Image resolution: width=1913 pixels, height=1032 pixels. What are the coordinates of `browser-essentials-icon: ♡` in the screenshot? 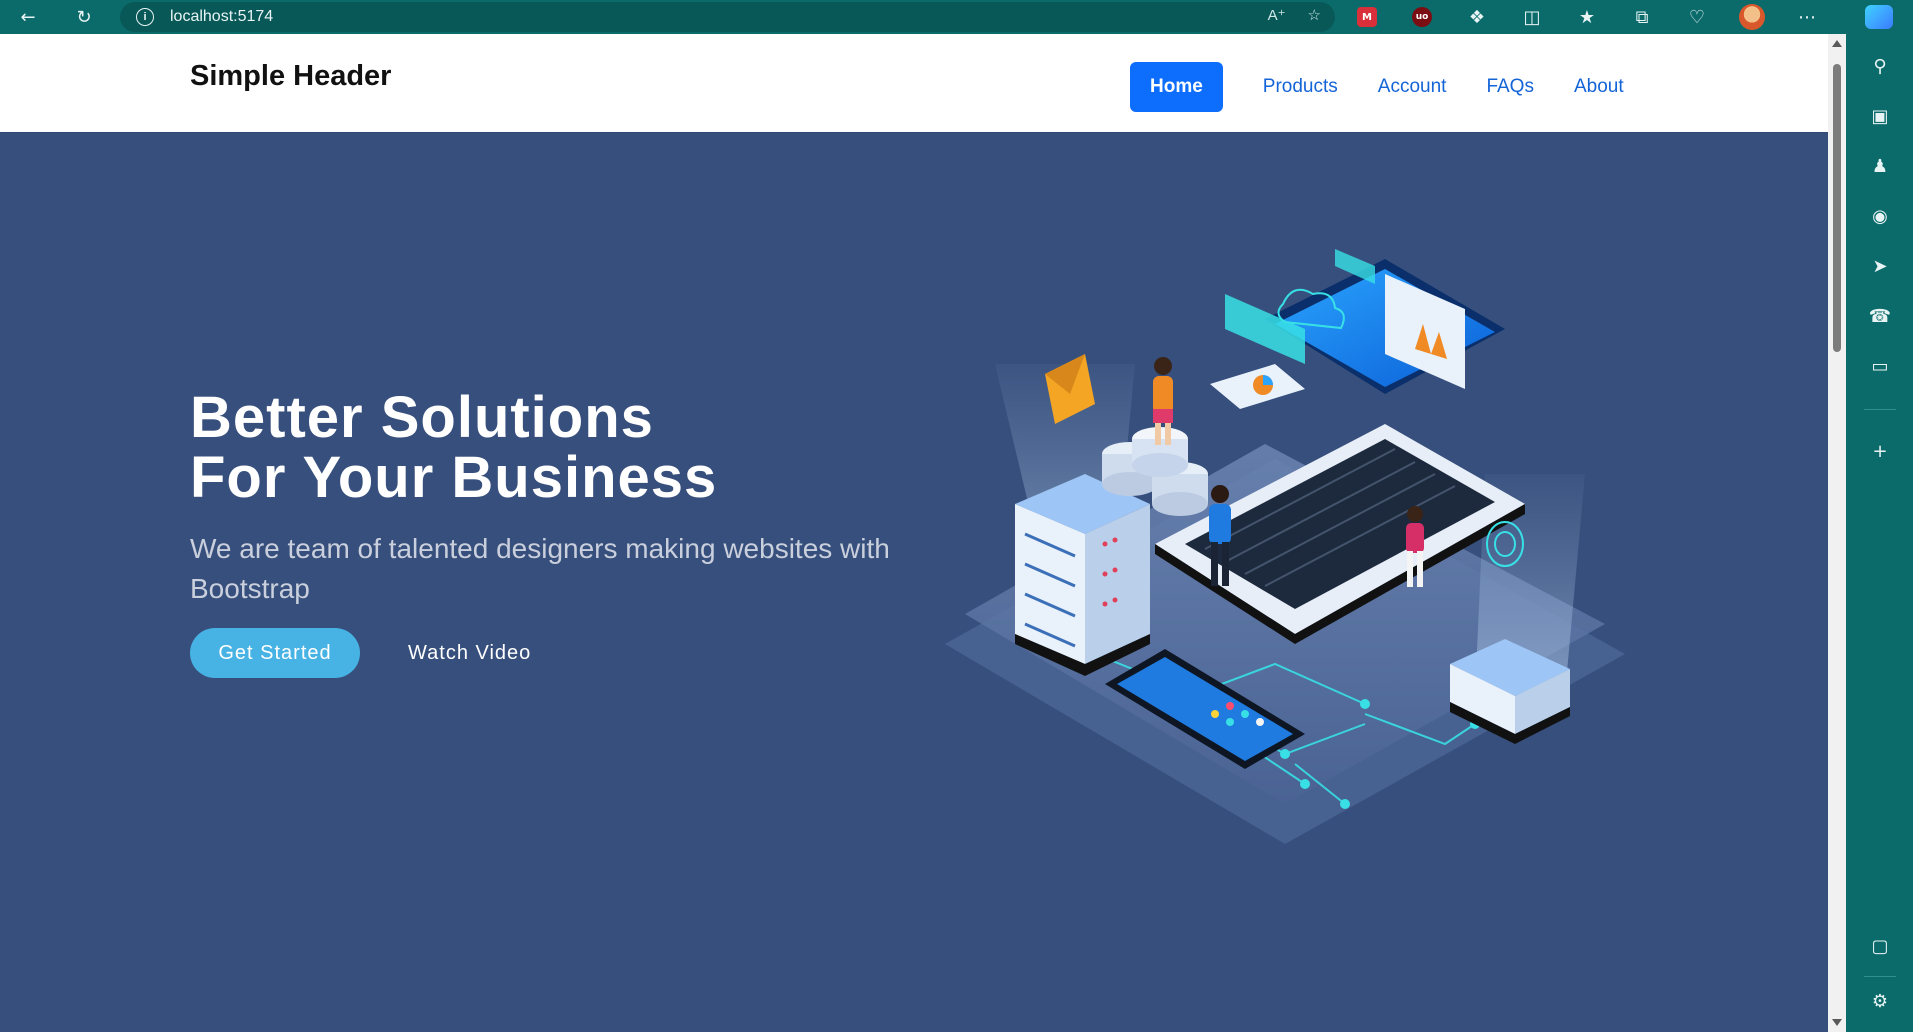 It's located at (1697, 17).